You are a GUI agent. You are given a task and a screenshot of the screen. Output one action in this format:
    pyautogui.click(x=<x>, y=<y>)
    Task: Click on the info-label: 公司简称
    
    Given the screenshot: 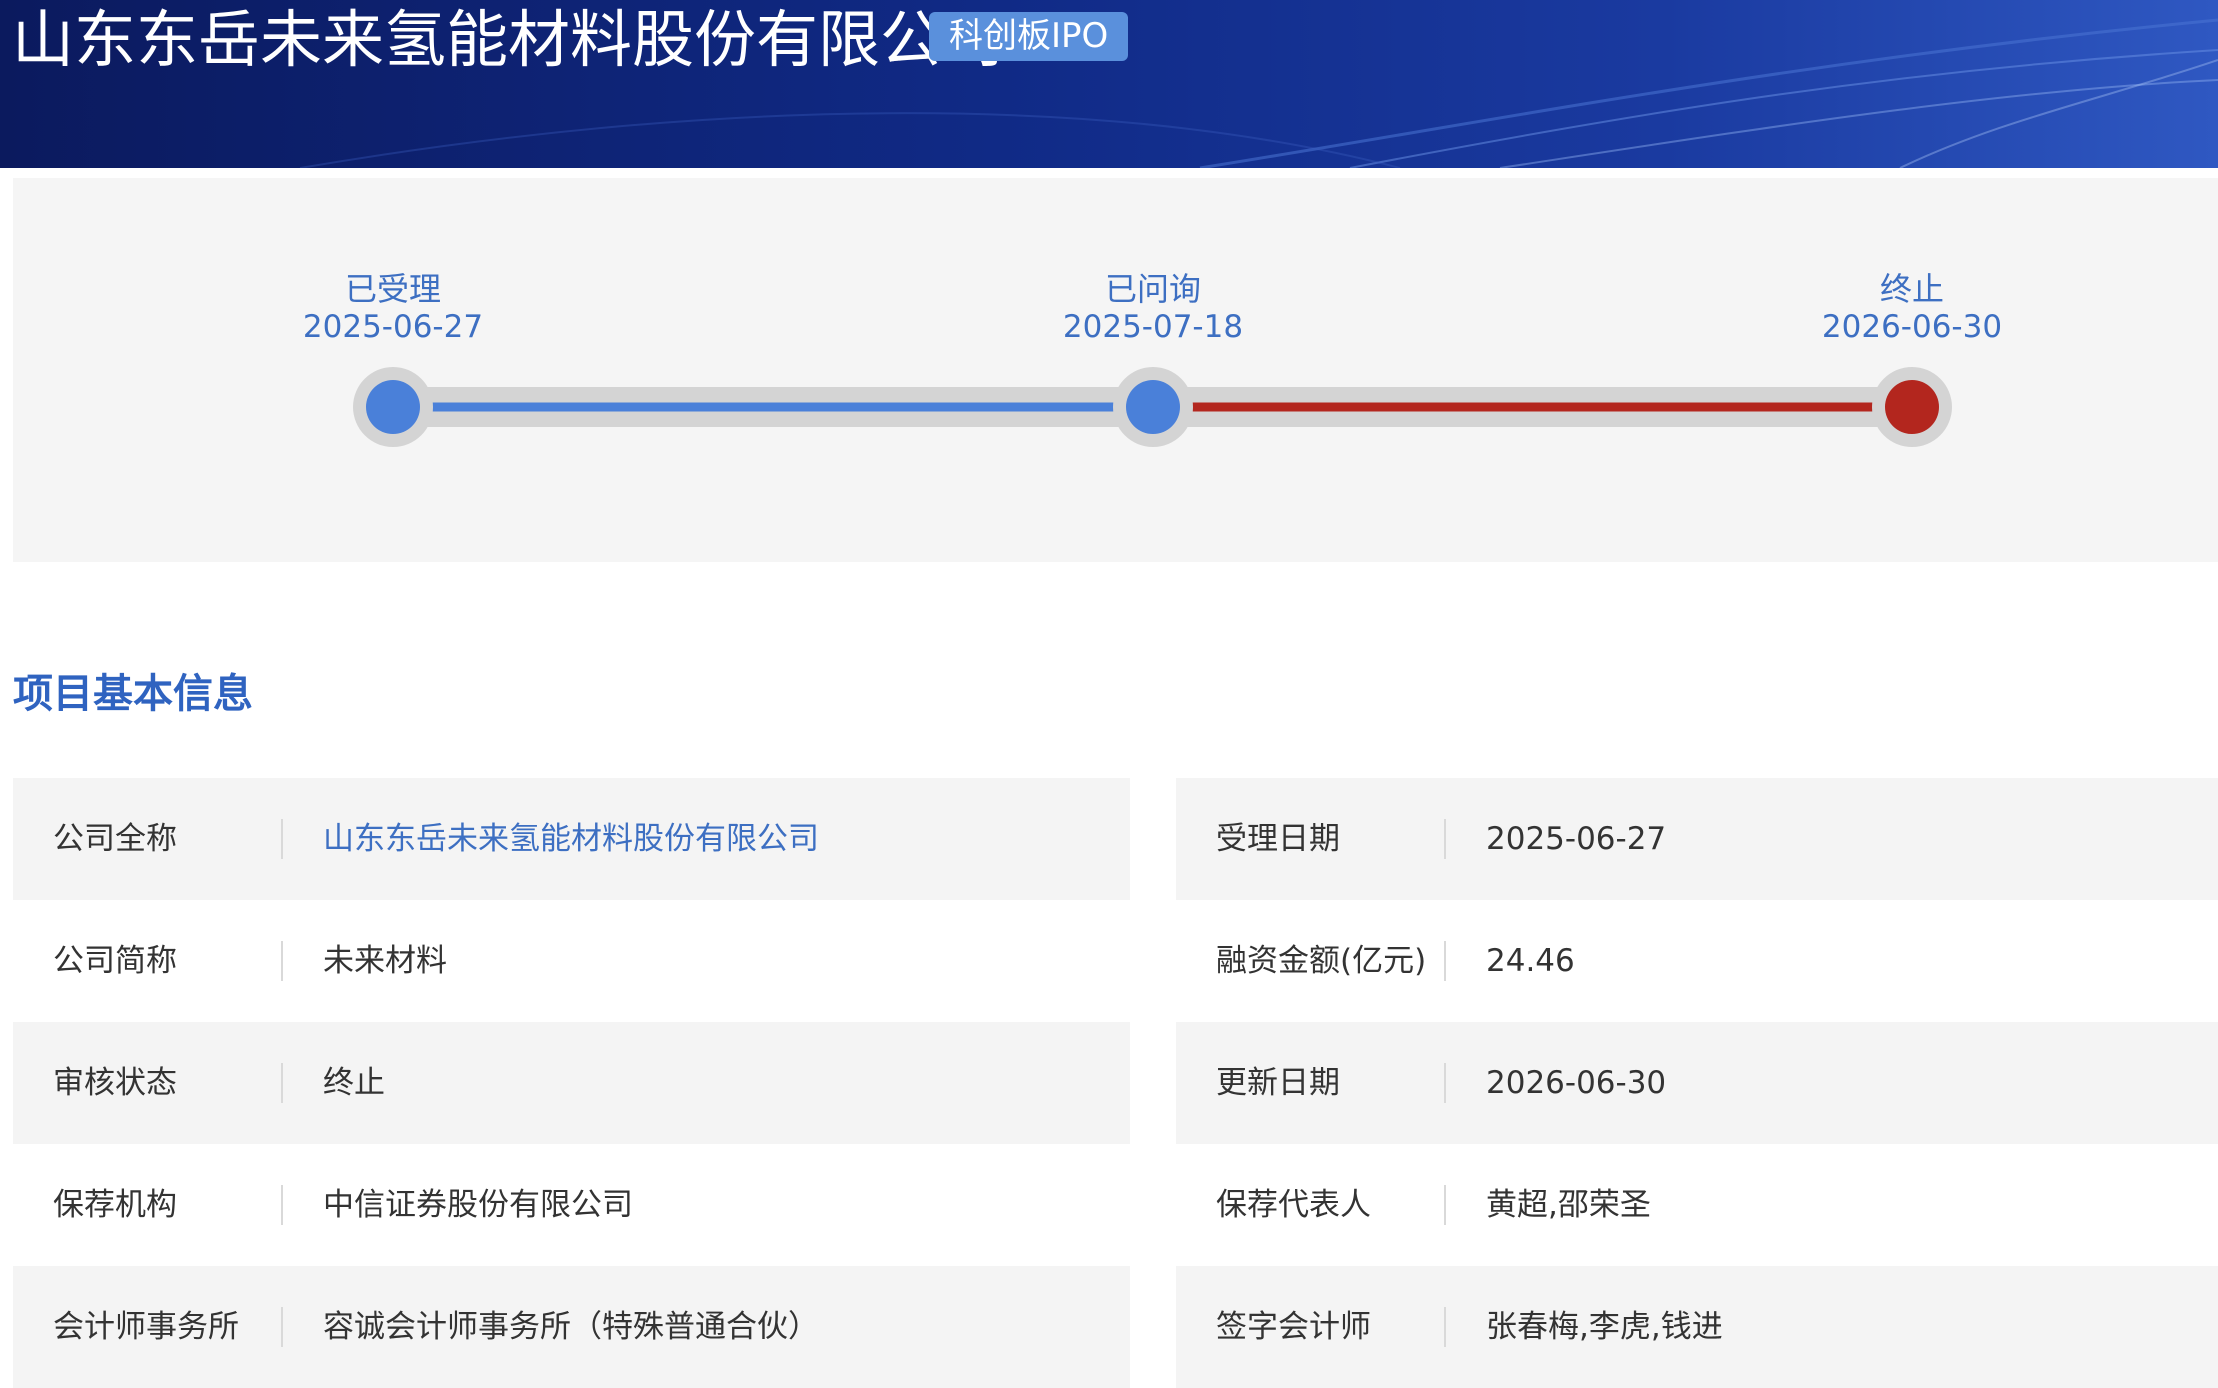 What is the action you would take?
    pyautogui.click(x=115, y=961)
    